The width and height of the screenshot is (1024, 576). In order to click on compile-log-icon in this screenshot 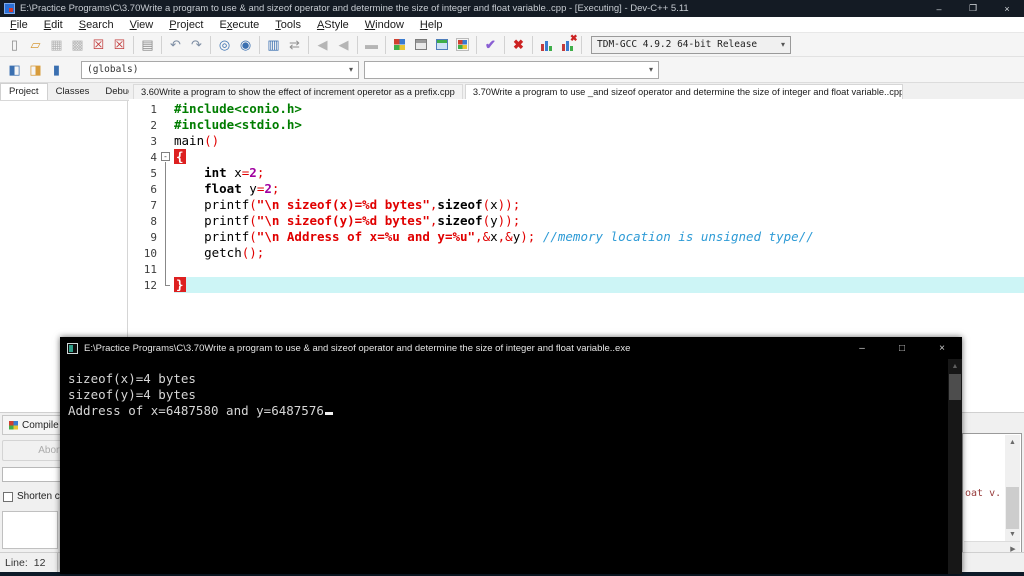, I will do `click(13, 425)`.